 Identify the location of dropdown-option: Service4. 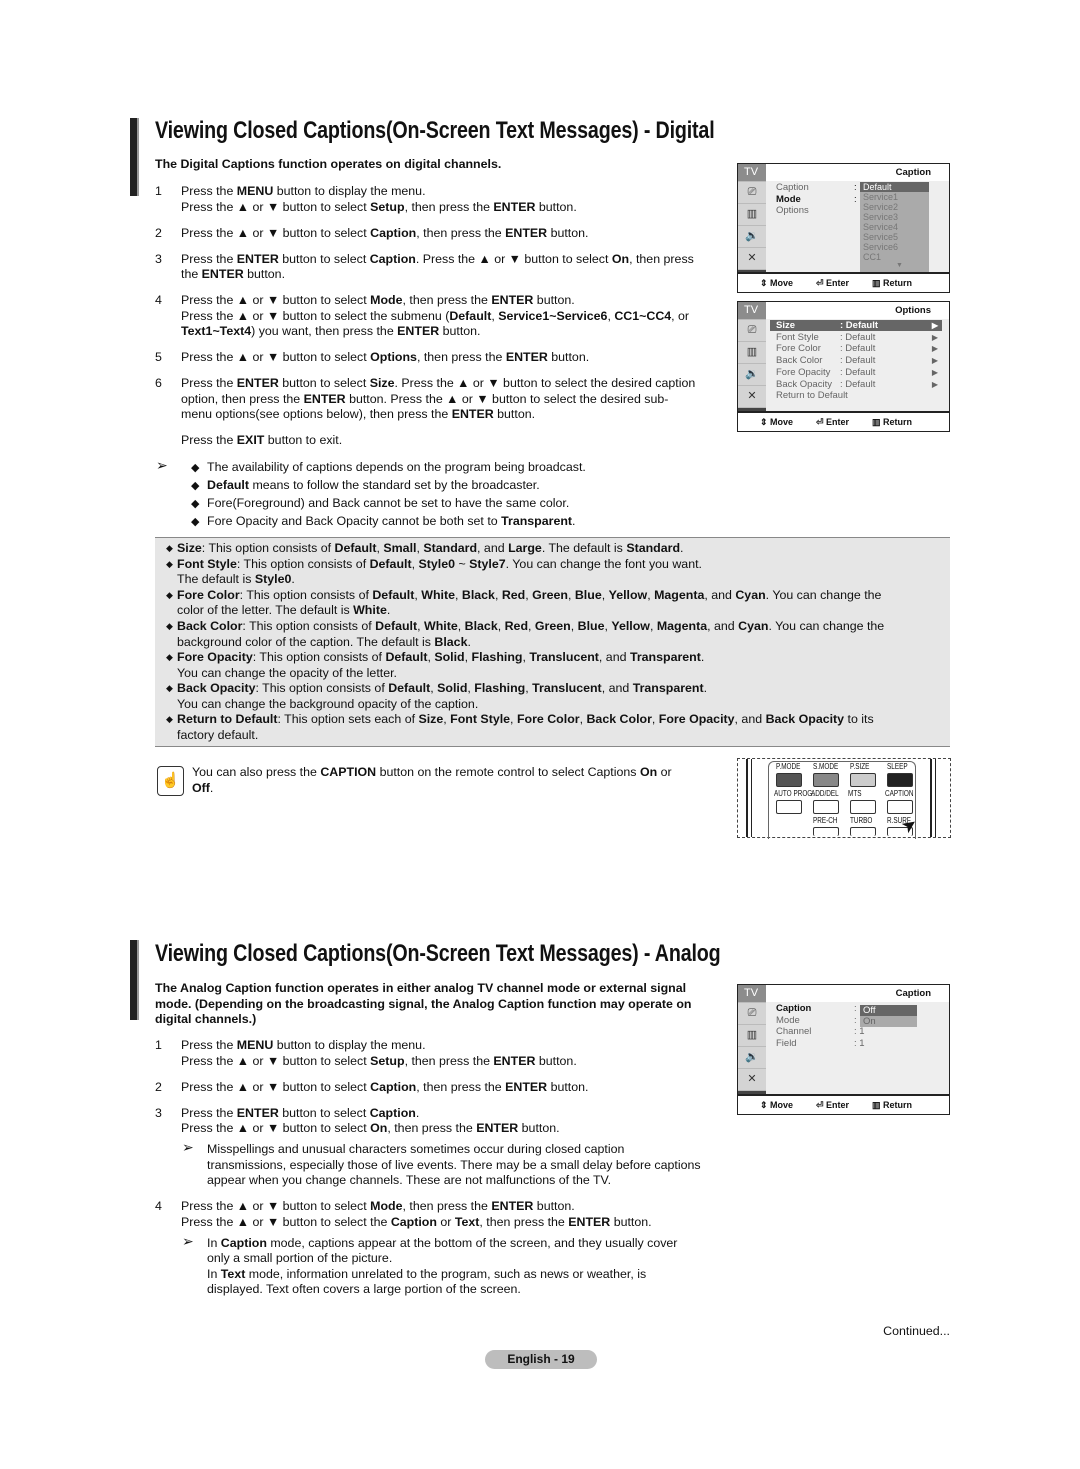
(894, 227).